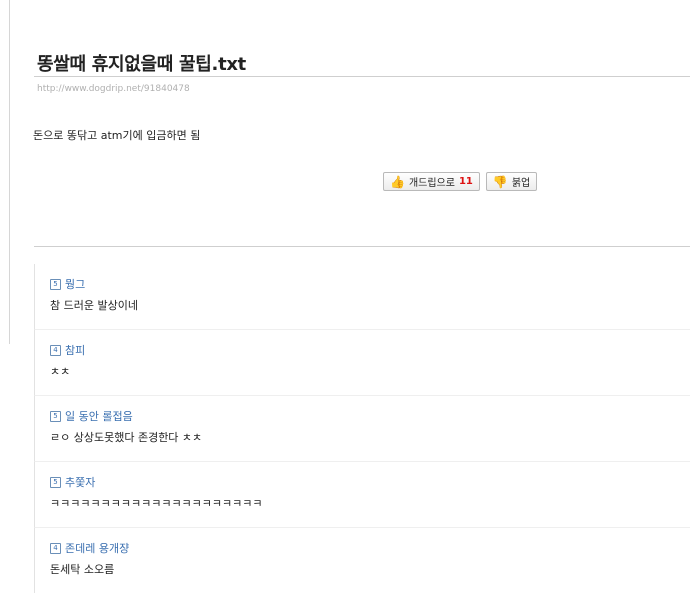 This screenshot has width=690, height=593. What do you see at coordinates (397, 181) in the screenshot?
I see `thumbs-up-icon: 👍` at bounding box center [397, 181].